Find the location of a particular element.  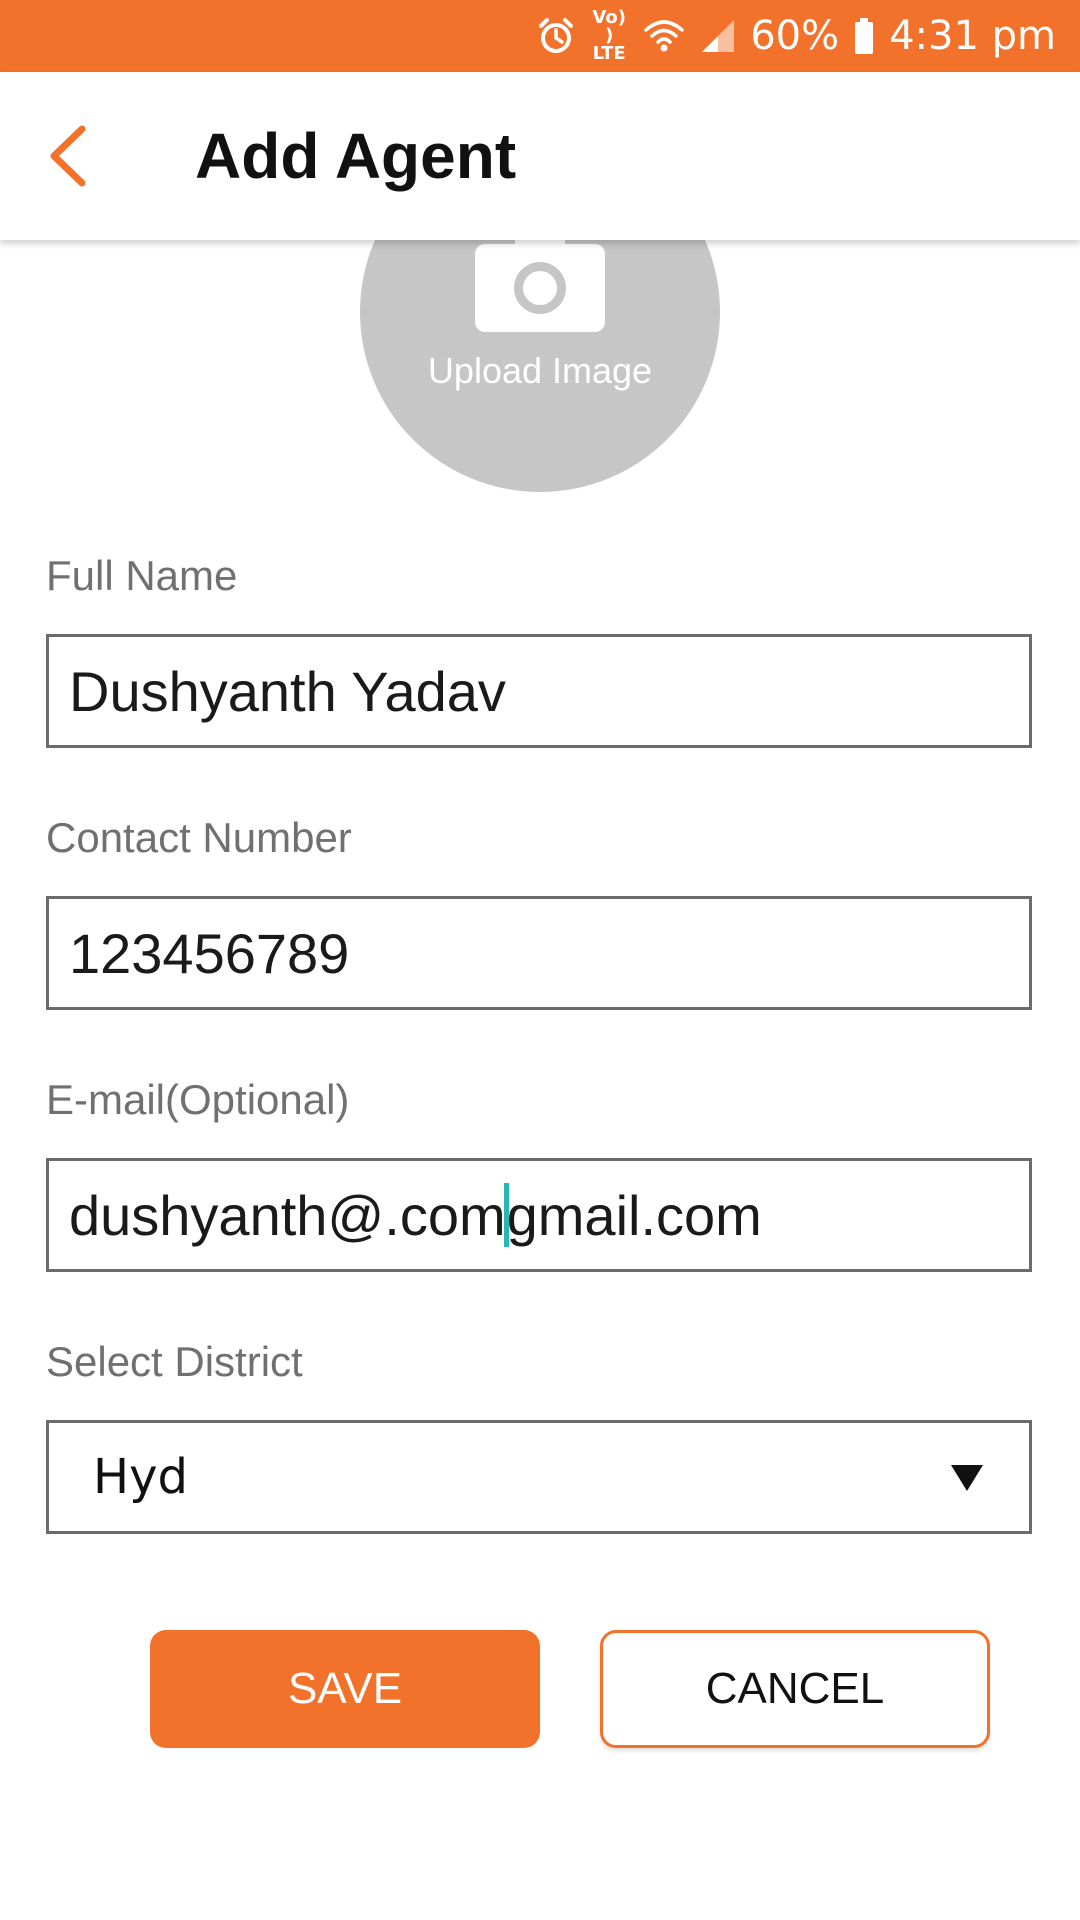

chevron-left-icon is located at coordinates (68, 156).